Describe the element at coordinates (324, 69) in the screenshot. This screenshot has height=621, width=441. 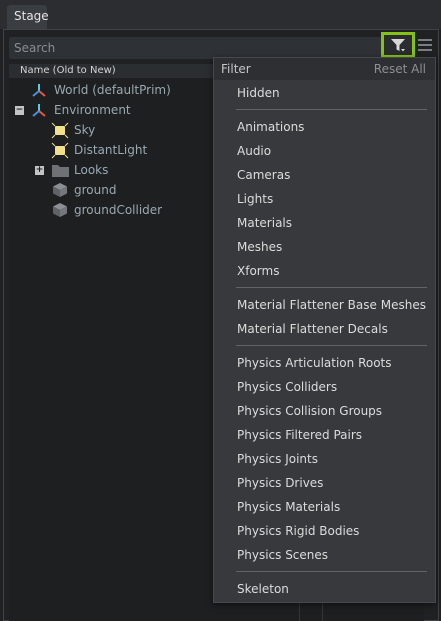
I see `filter-dropdown-header: Filter Reset All` at that location.